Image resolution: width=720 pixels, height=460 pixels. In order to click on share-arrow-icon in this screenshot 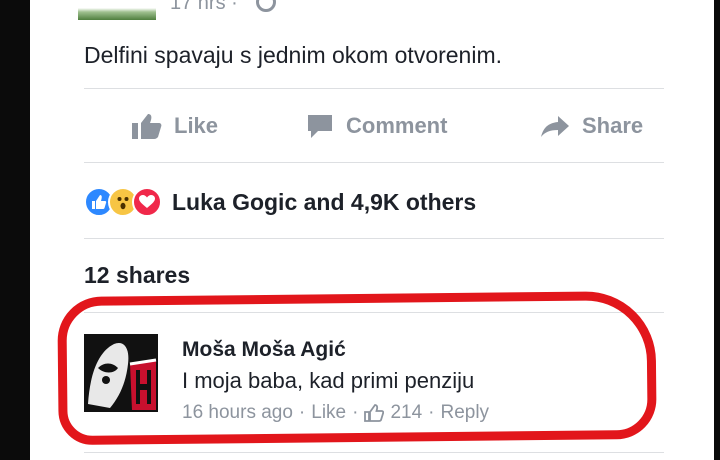, I will do `click(555, 126)`.